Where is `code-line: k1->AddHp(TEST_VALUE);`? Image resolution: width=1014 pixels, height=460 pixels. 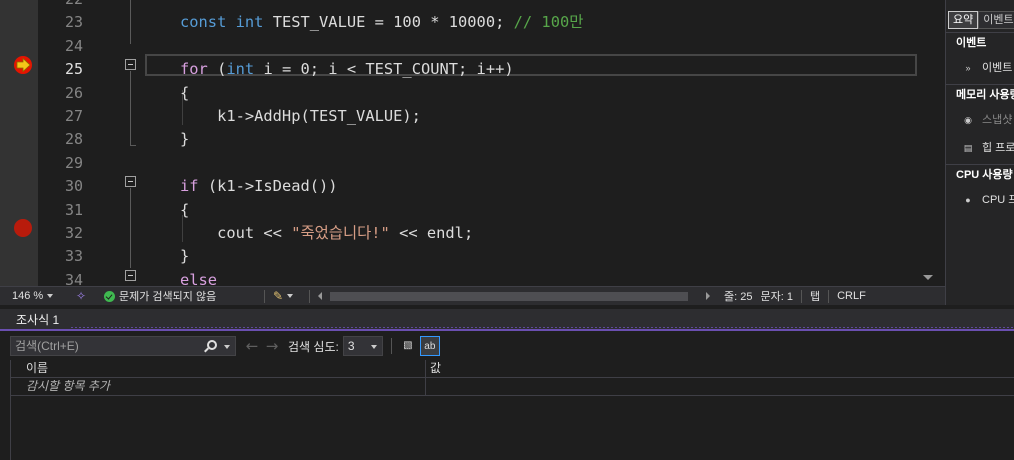
code-line: k1->AddHp(TEST_VALUE); is located at coordinates (300, 116).